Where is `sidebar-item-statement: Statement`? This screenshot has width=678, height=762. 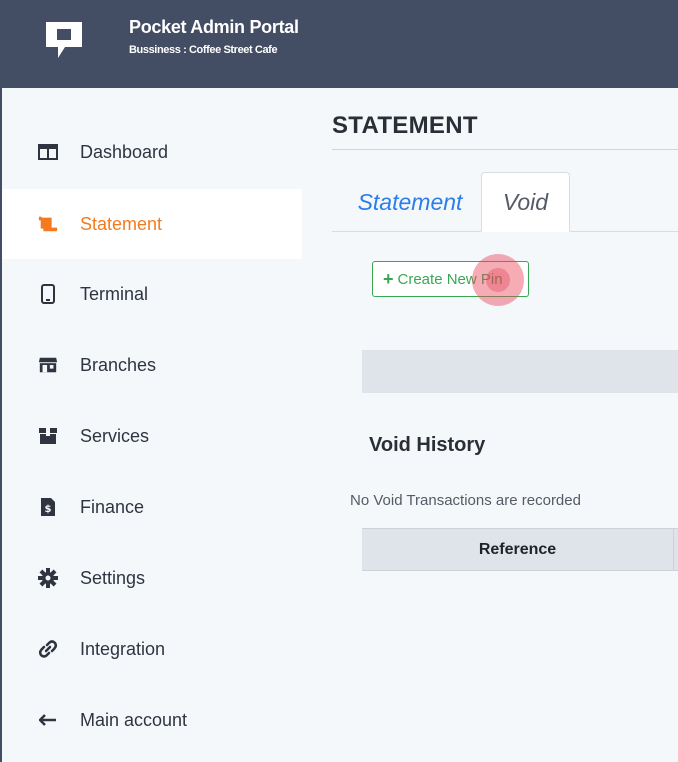
sidebar-item-statement: Statement is located at coordinates (152, 224).